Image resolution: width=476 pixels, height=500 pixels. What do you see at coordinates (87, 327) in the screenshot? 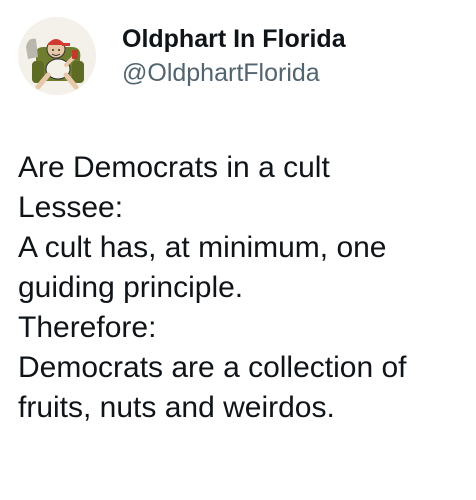
I see `tweet-text-line: Therefore:` at bounding box center [87, 327].